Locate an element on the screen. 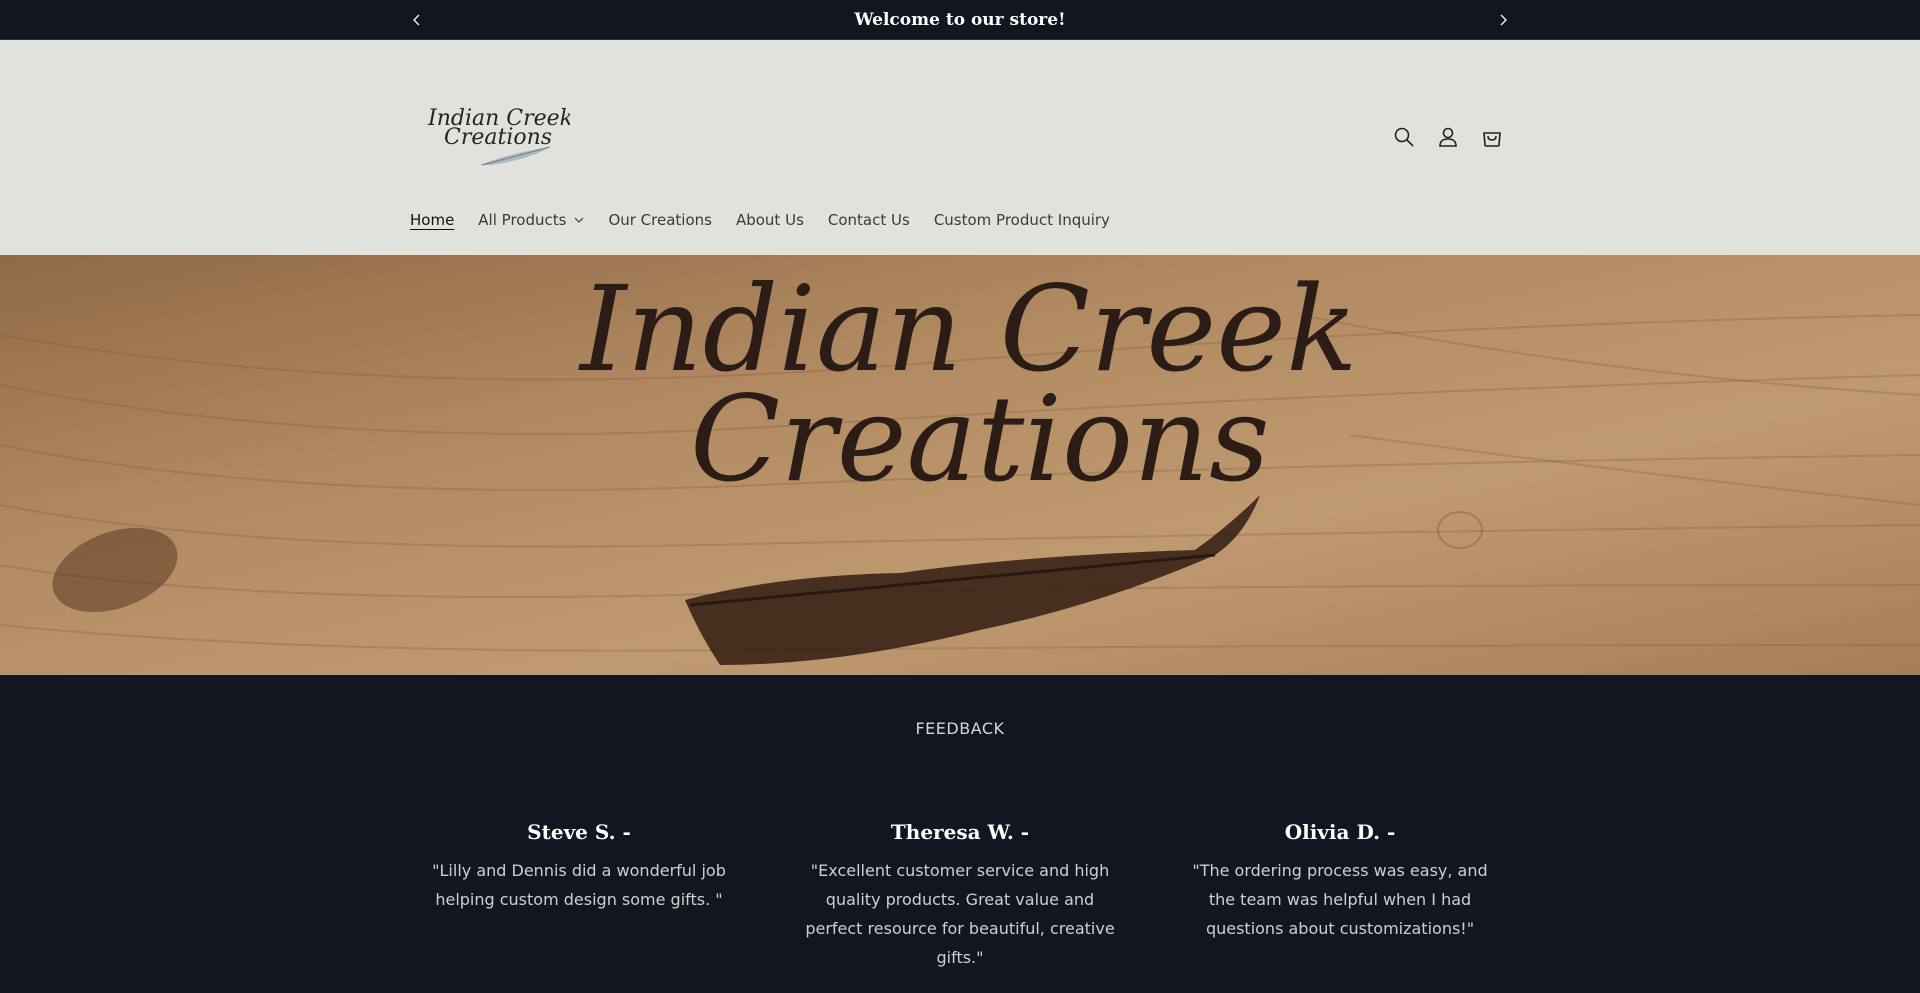 The height and width of the screenshot is (993, 1920). nav-item-label: Contact Us is located at coordinates (868, 220).